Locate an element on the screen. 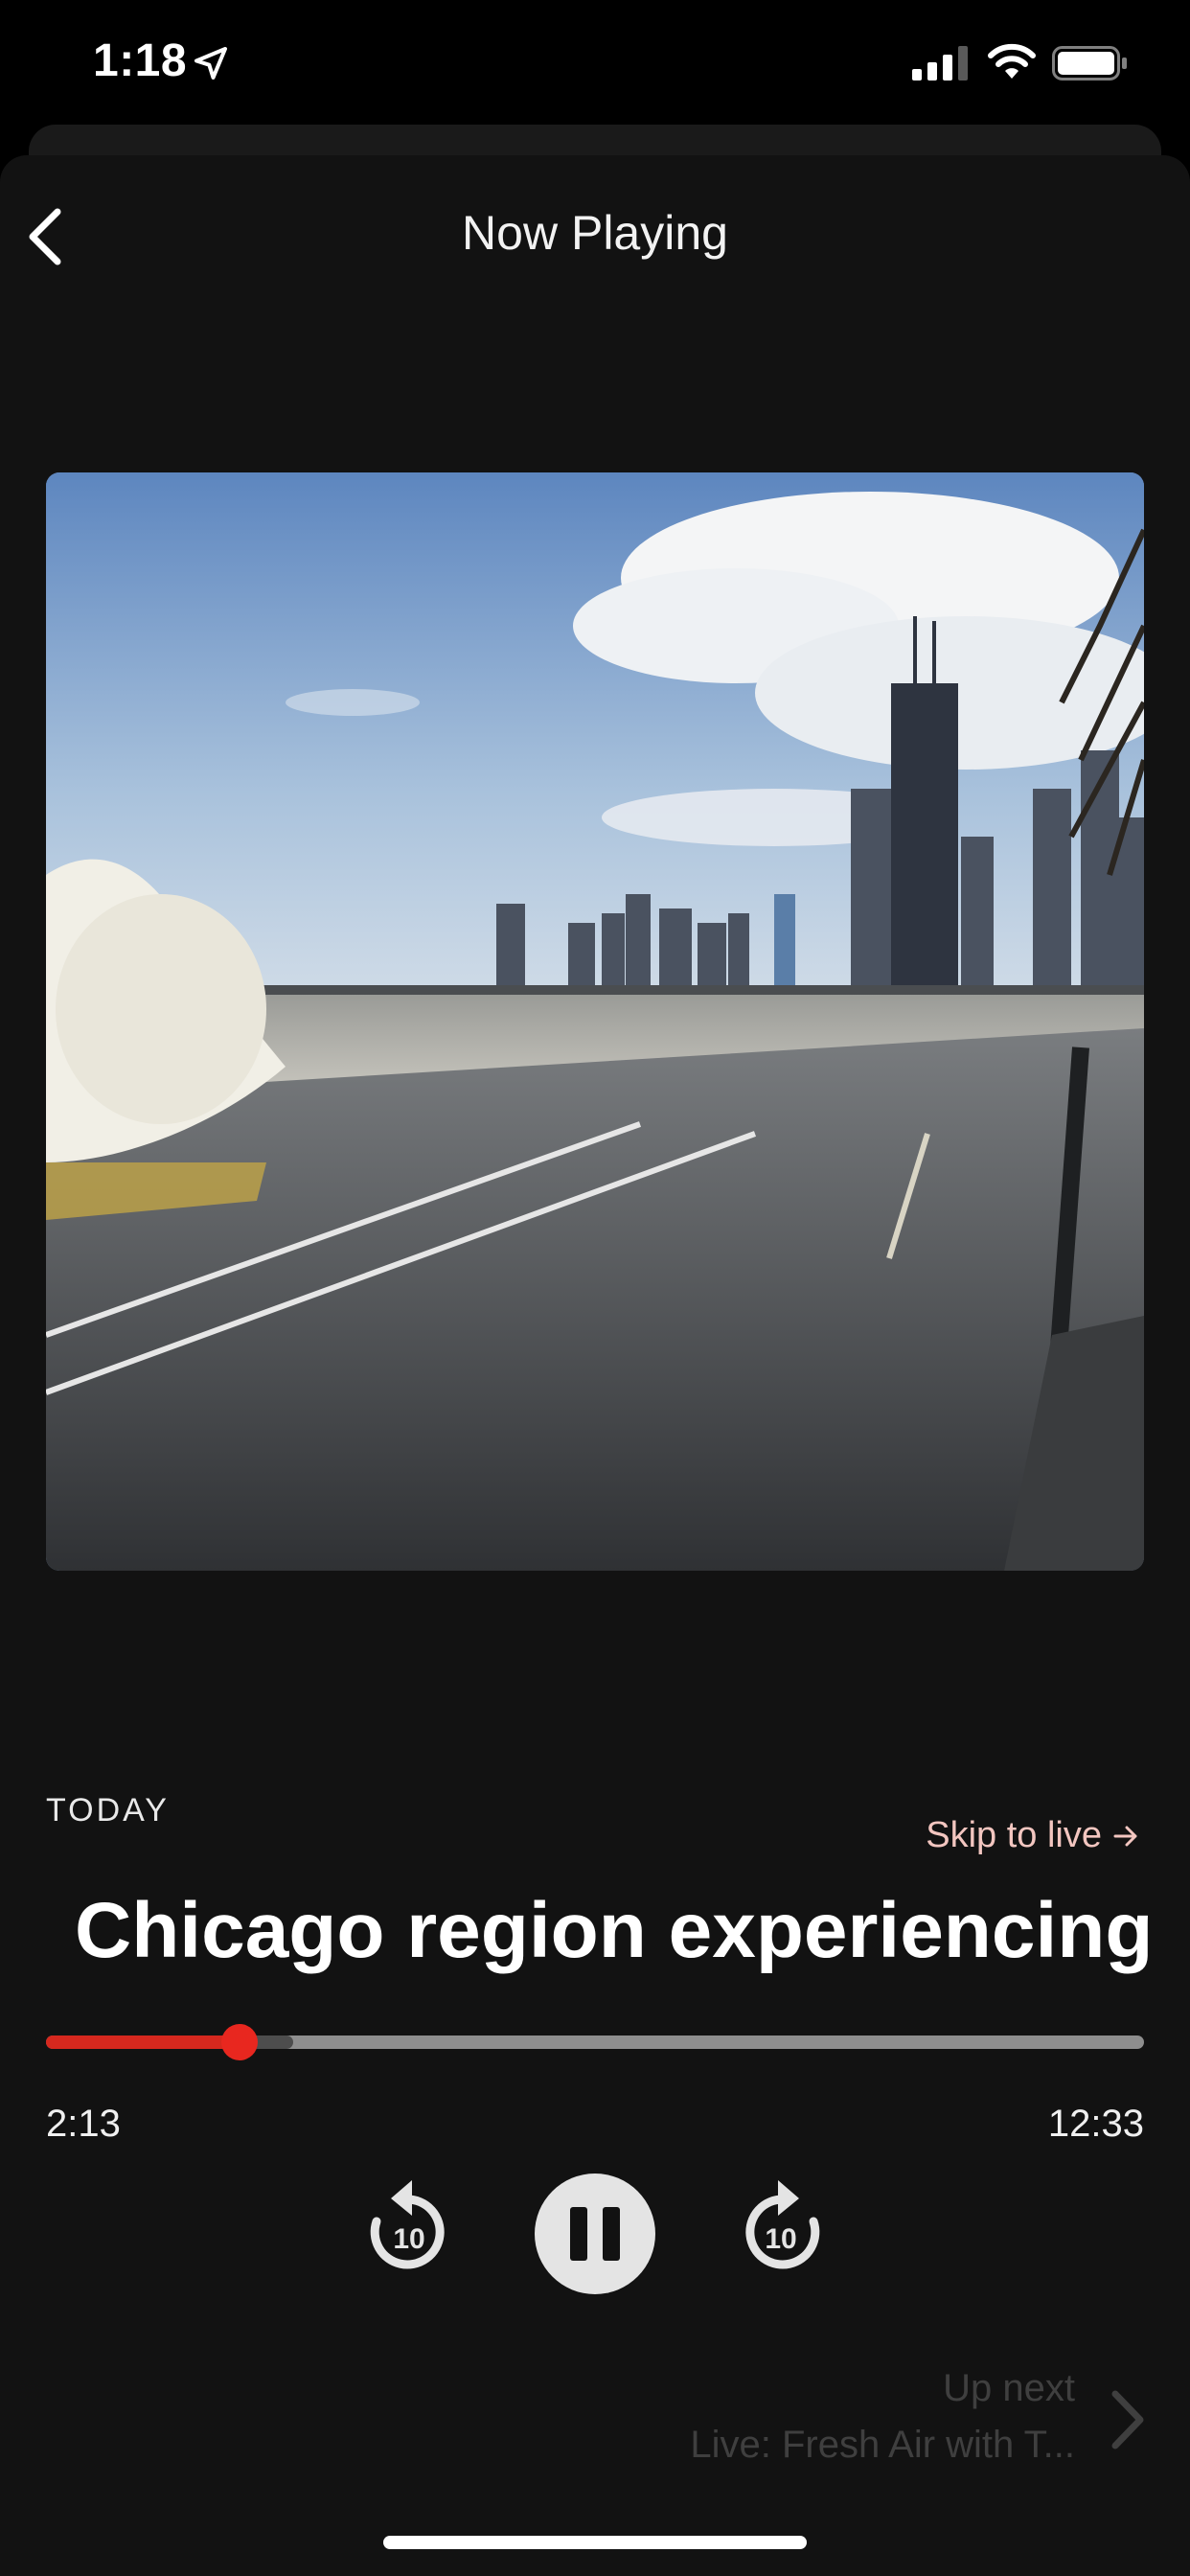  page-title: Now Playing is located at coordinates (595, 233).